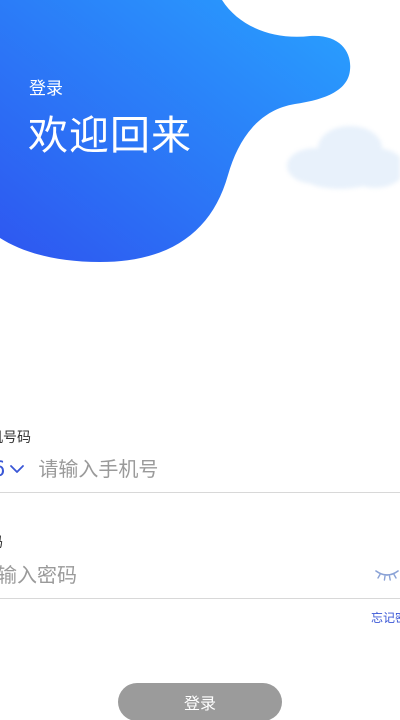  I want to click on country-code-value: 6, so click(2, 469).